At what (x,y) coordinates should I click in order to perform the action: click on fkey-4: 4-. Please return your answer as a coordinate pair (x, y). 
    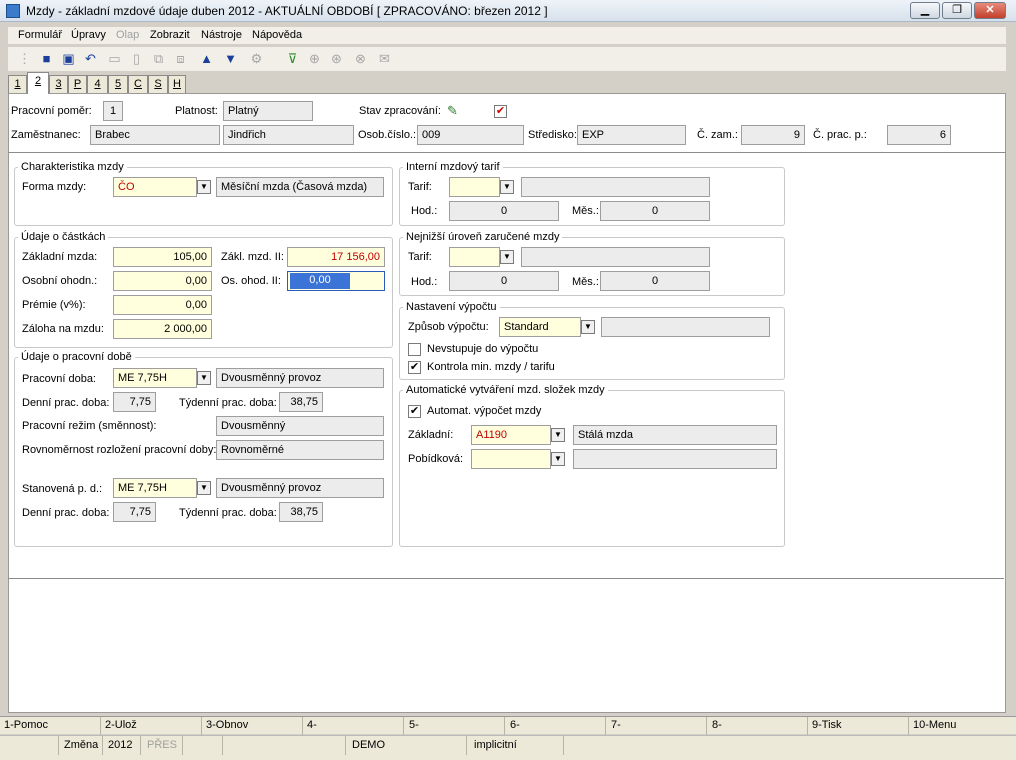
    Looking at the image, I should click on (312, 725).